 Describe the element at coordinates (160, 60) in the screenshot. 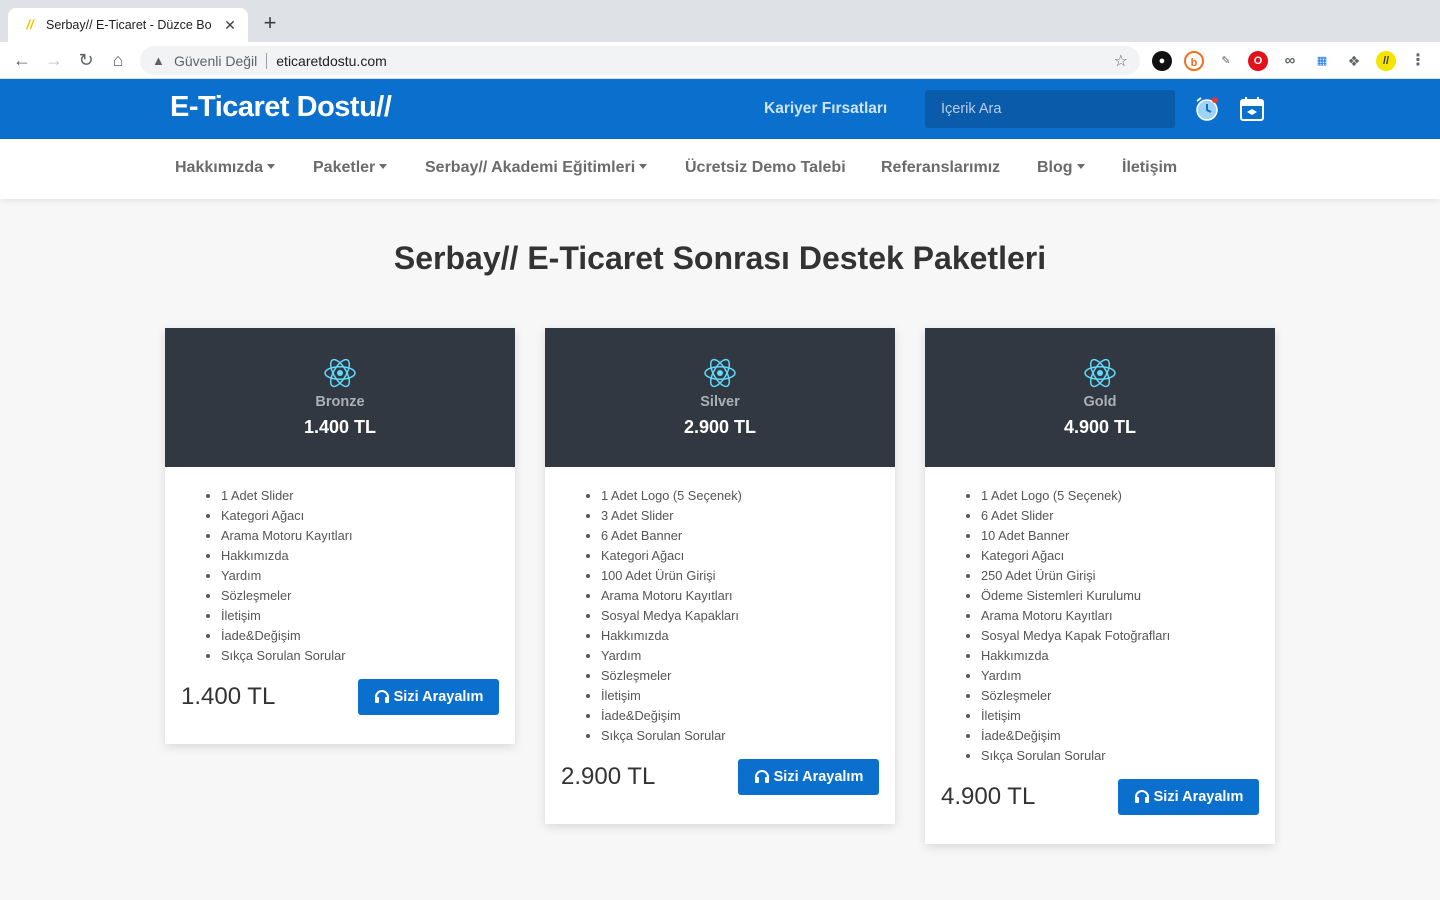

I see `warning-icon: ▲` at that location.